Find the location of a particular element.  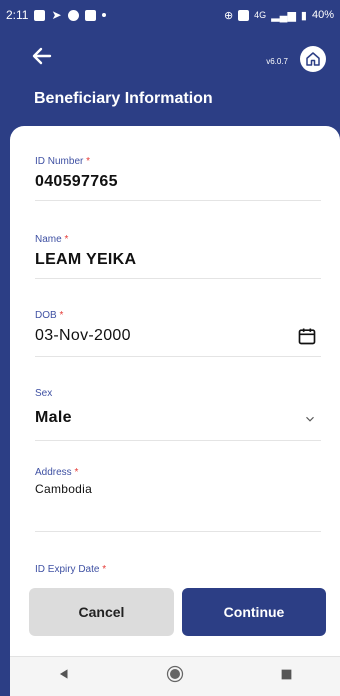

system-nav-bar is located at coordinates (175, 676).